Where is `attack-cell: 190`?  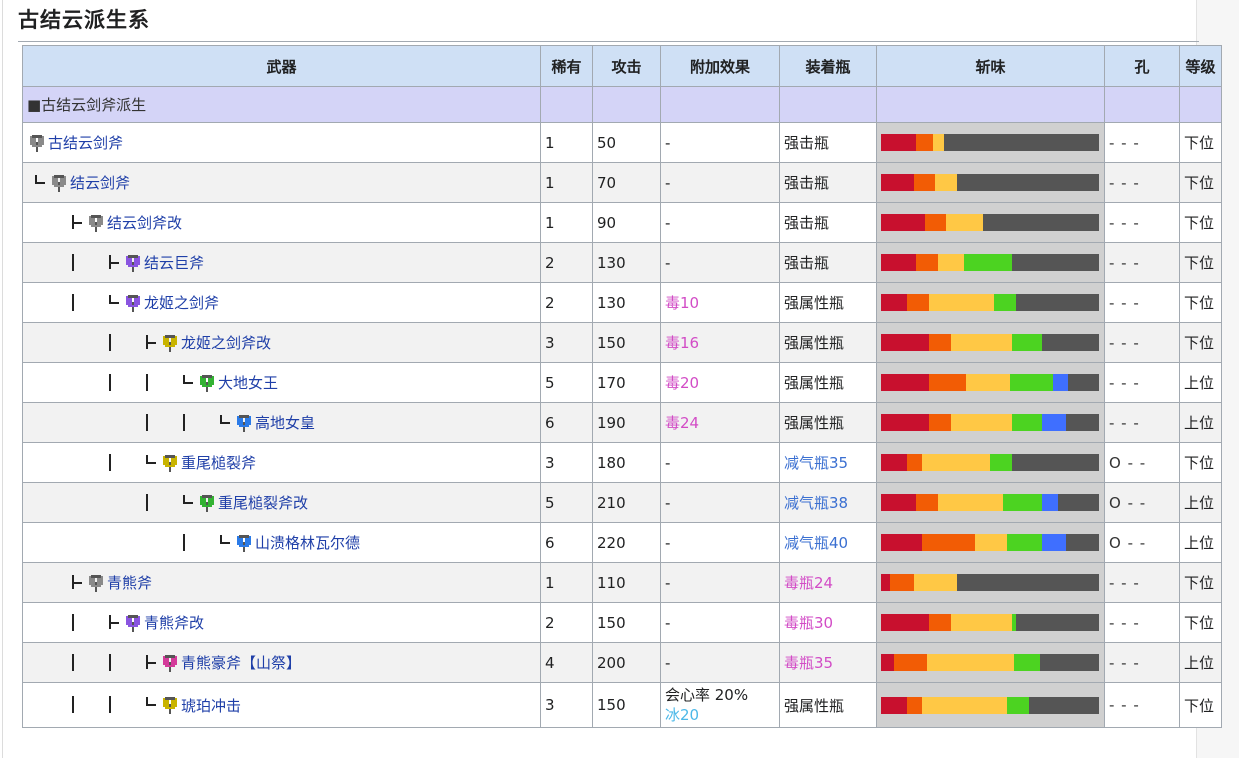 attack-cell: 190 is located at coordinates (626, 422).